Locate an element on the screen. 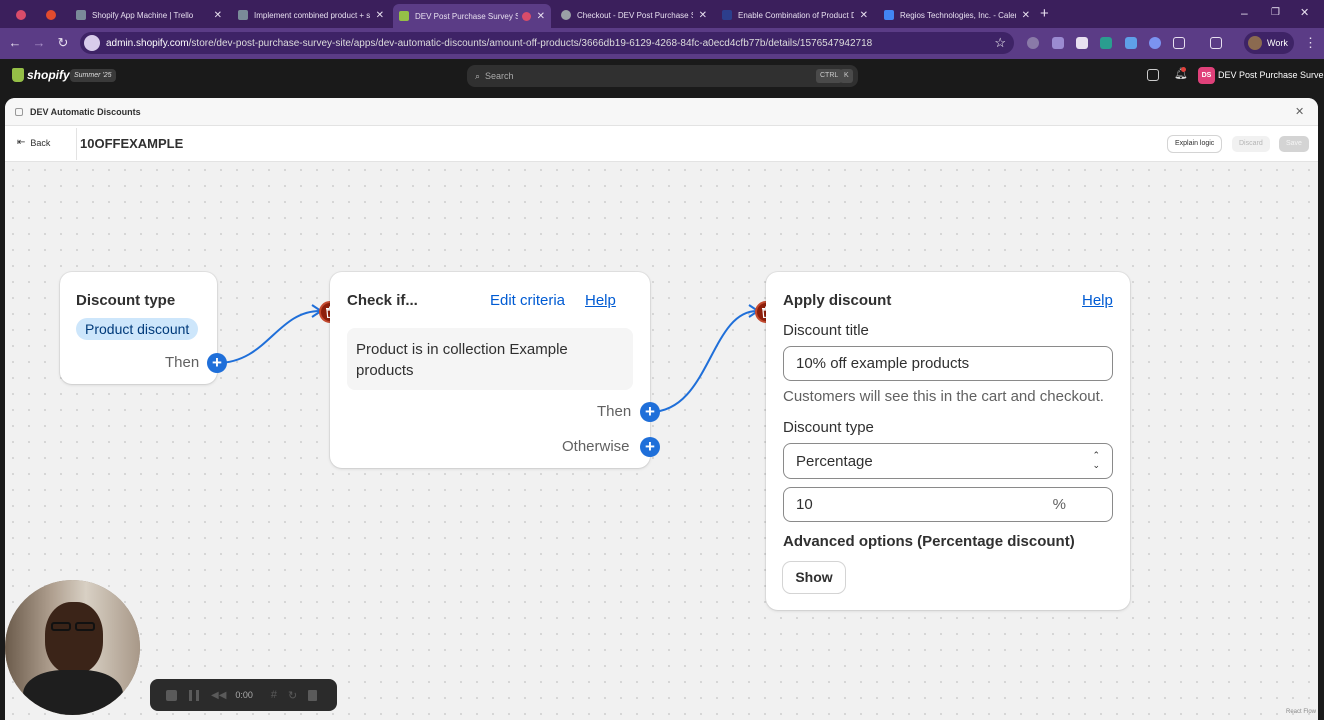 The width and height of the screenshot is (1324, 720). side-panel-icon is located at coordinates (1216, 43).